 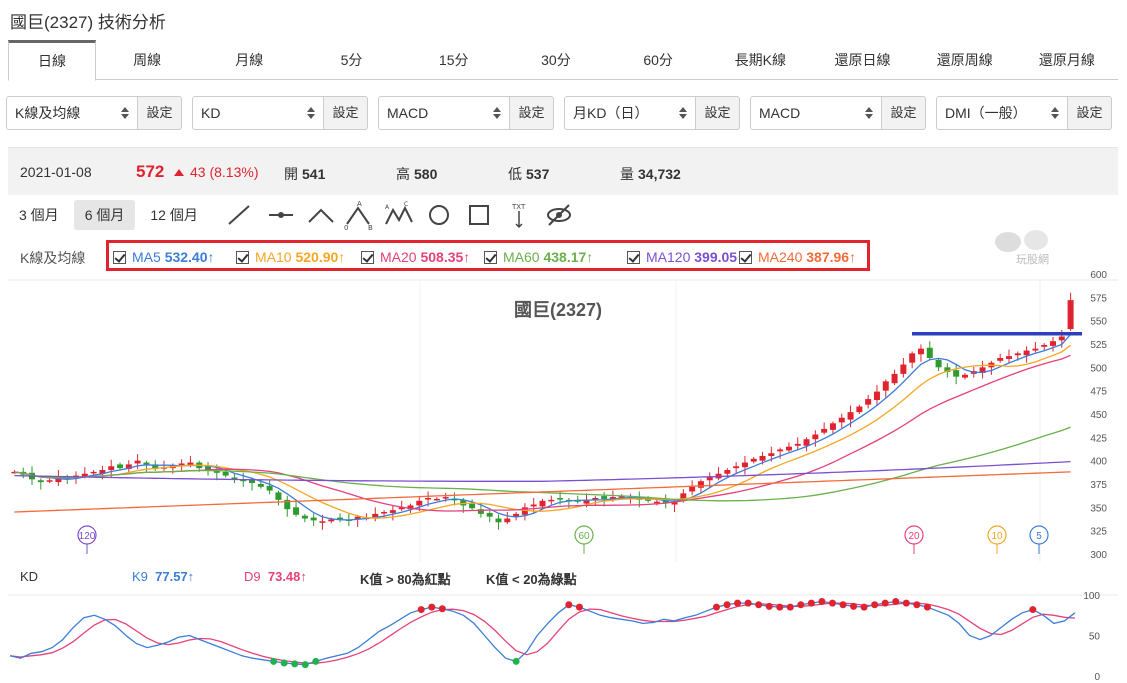 I want to click on y-tick-label: 525, so click(x=1098, y=345).